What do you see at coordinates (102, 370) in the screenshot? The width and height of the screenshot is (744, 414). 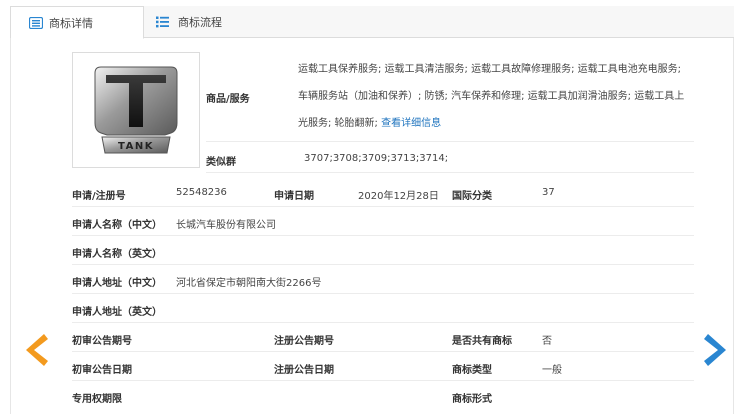 I see `prelim-date-label: 初审公告日期` at bounding box center [102, 370].